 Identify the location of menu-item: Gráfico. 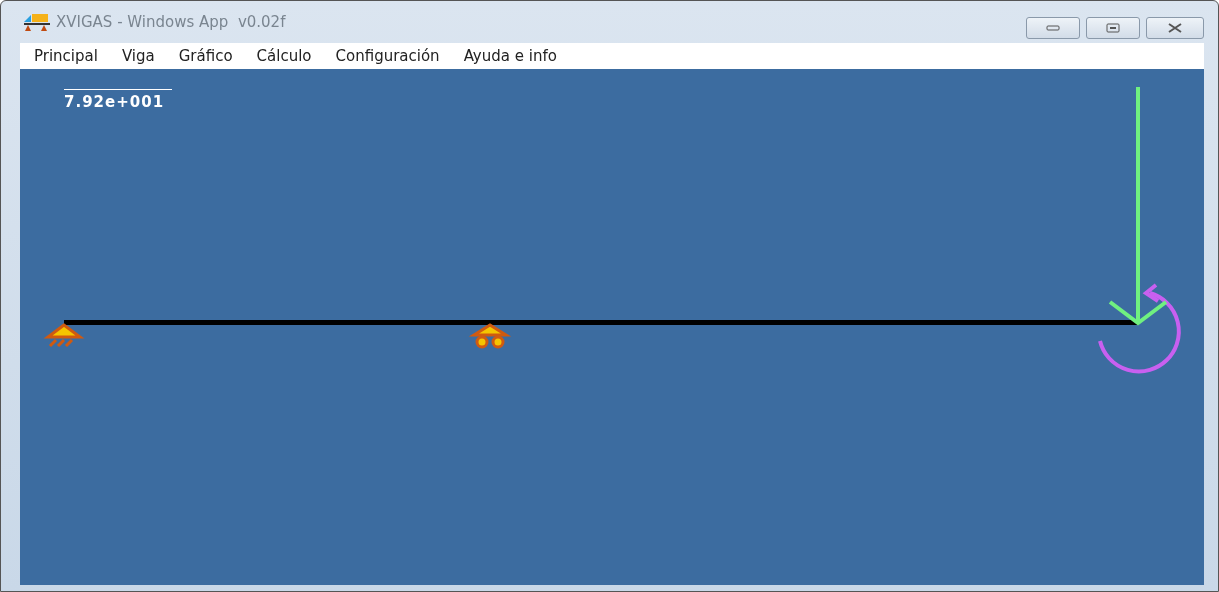
(205, 56).